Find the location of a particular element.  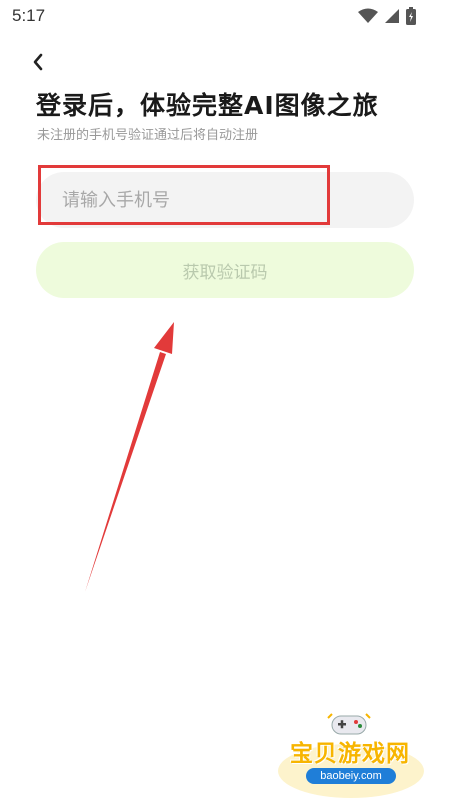

status-bar: 5:17 is located at coordinates (225, 17).